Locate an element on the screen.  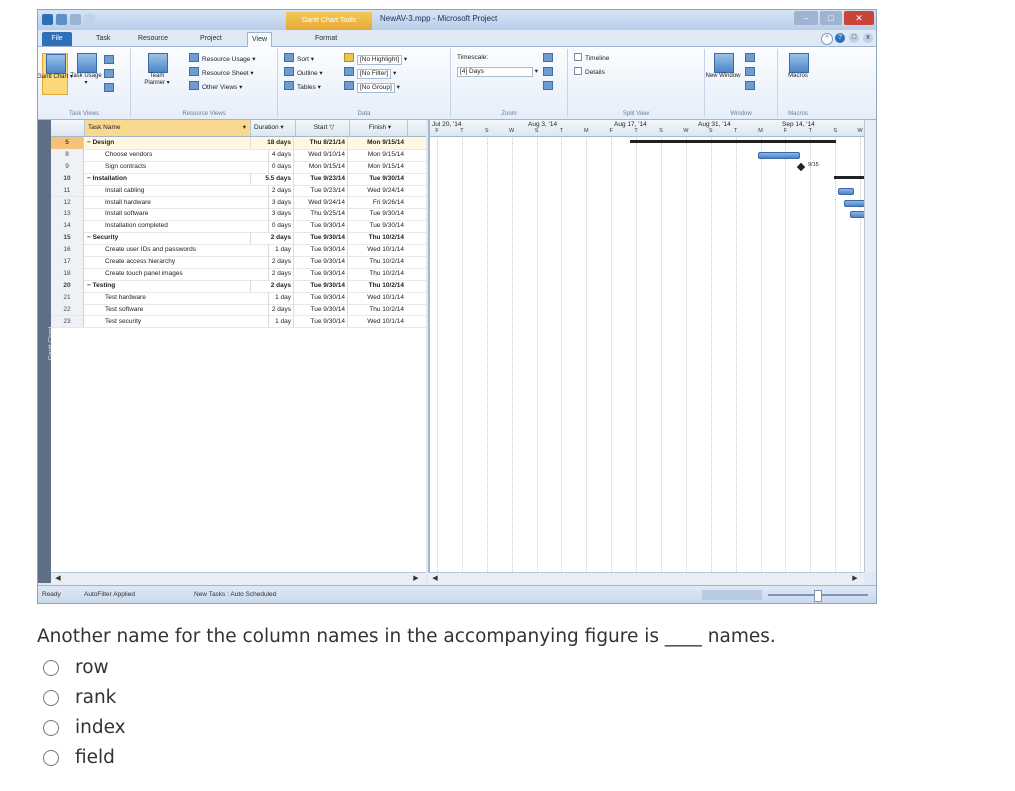
tab-resource: Resource is located at coordinates (153, 39).